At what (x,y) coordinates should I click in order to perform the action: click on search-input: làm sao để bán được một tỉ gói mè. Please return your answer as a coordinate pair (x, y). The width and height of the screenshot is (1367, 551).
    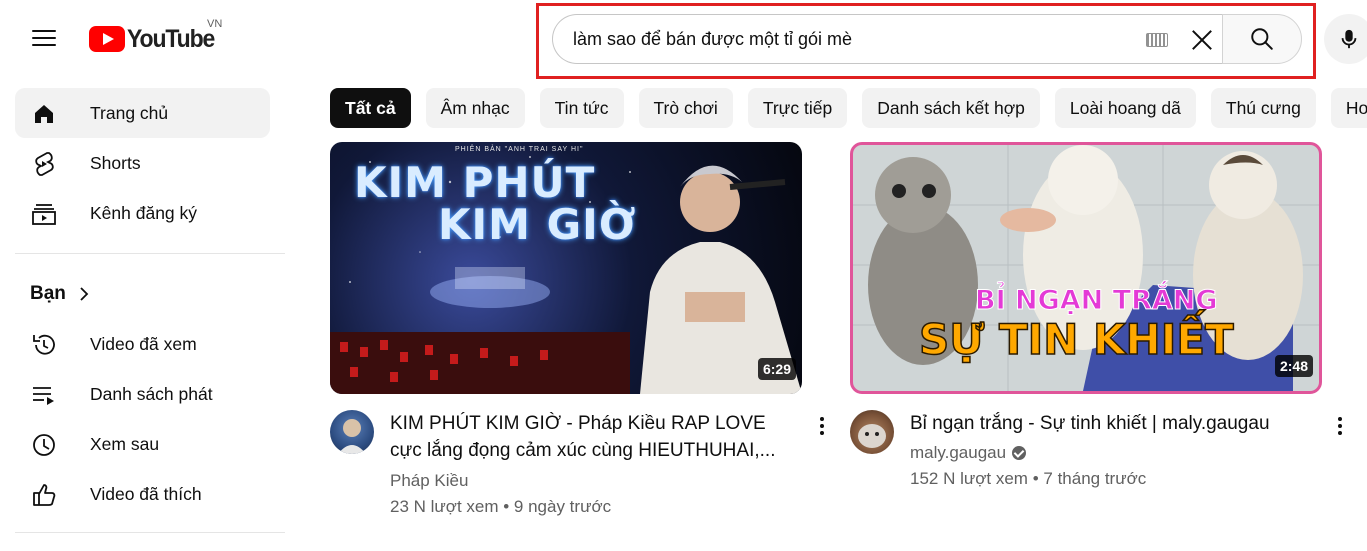
    Looking at the image, I should click on (887, 39).